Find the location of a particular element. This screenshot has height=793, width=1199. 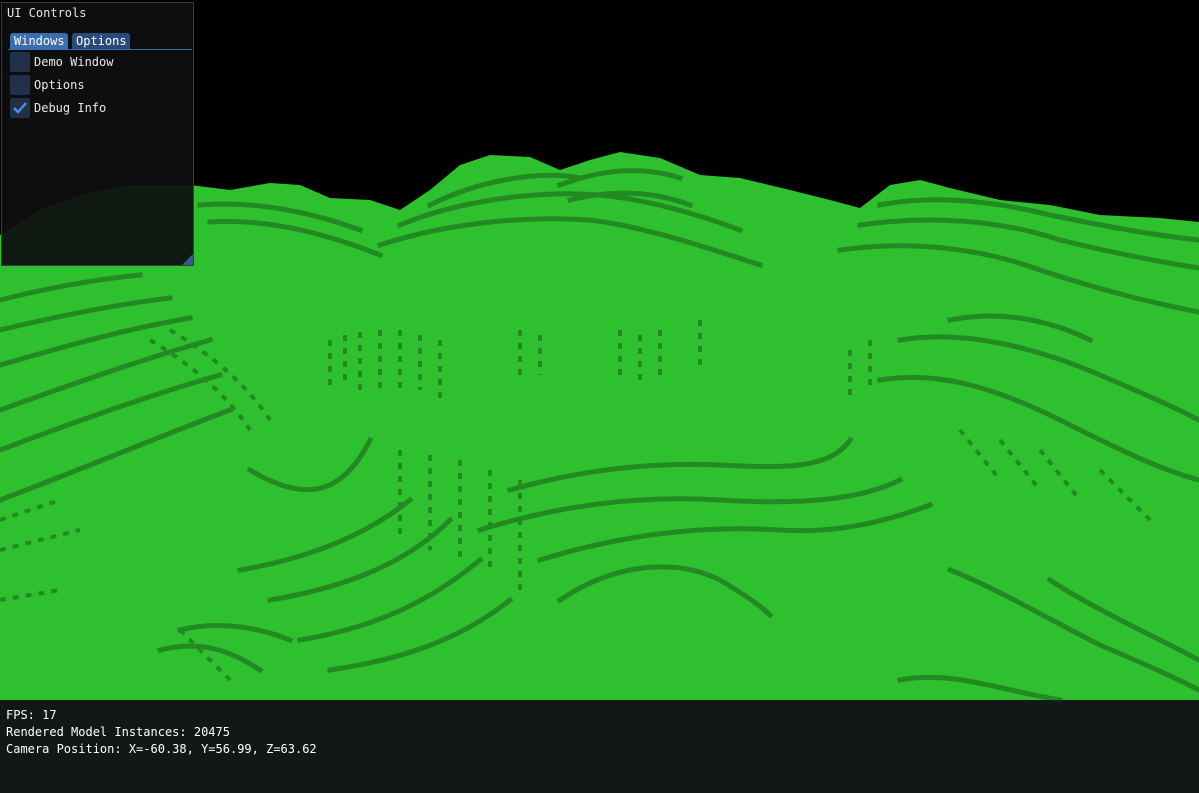

resize-grip-icon is located at coordinates (187, 259).